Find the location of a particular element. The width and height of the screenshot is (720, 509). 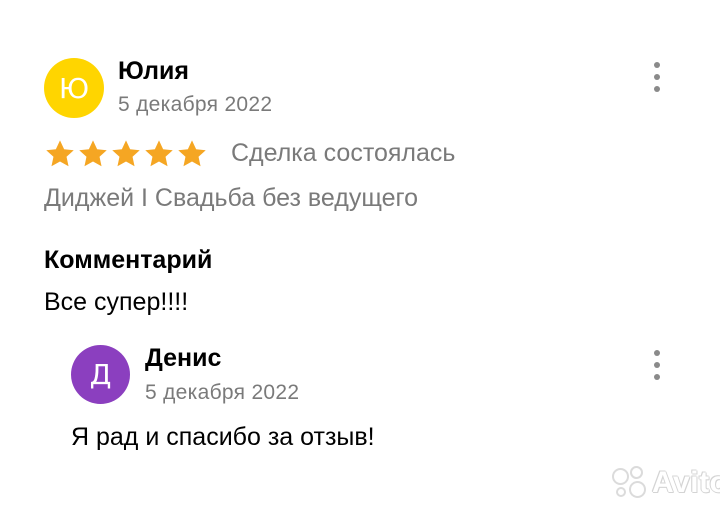

avito-logo-icon is located at coordinates (629, 483).